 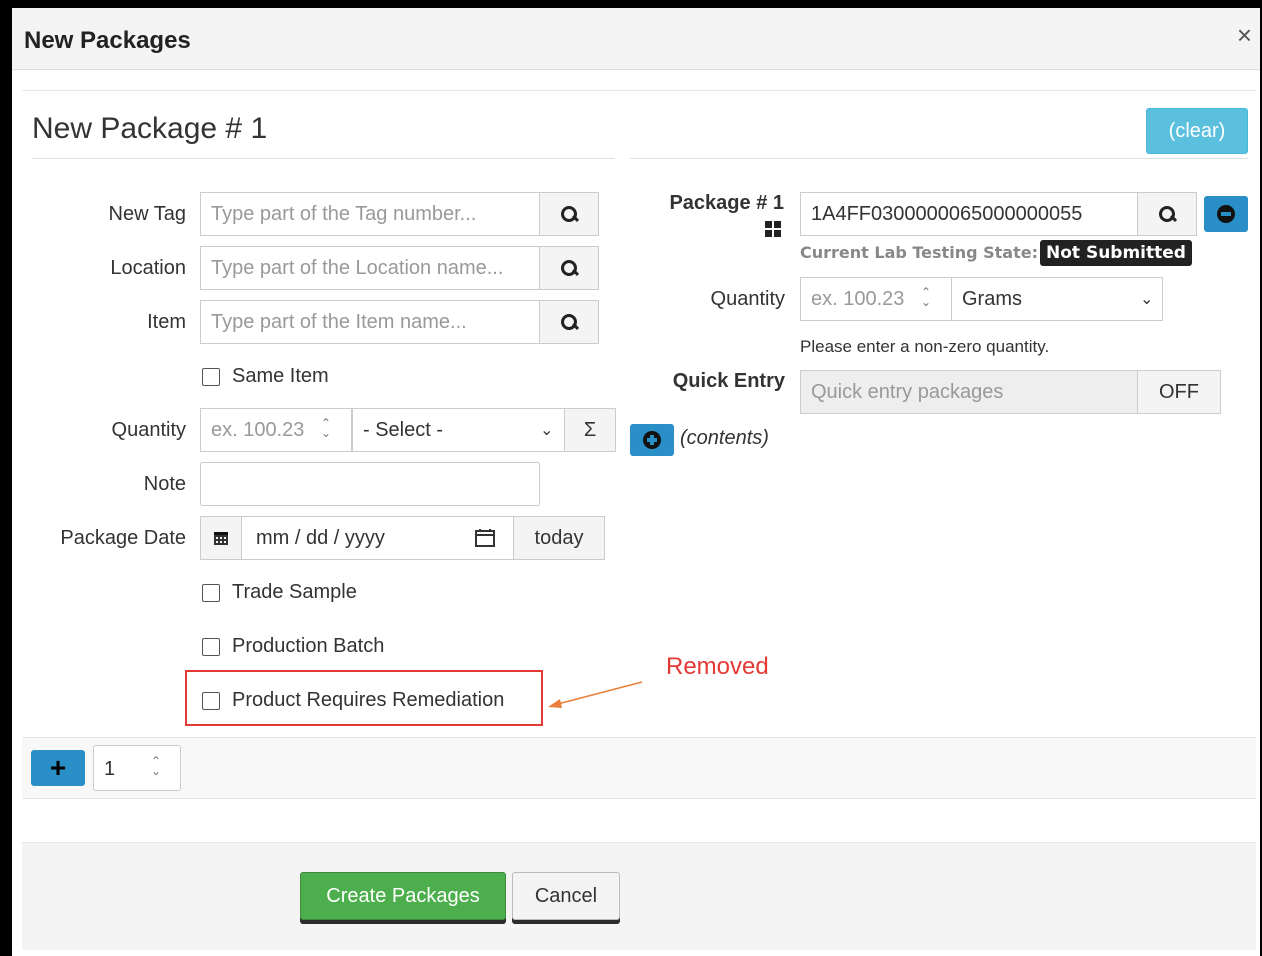 I want to click on trade-sample-label: Trade Sample, so click(x=294, y=592).